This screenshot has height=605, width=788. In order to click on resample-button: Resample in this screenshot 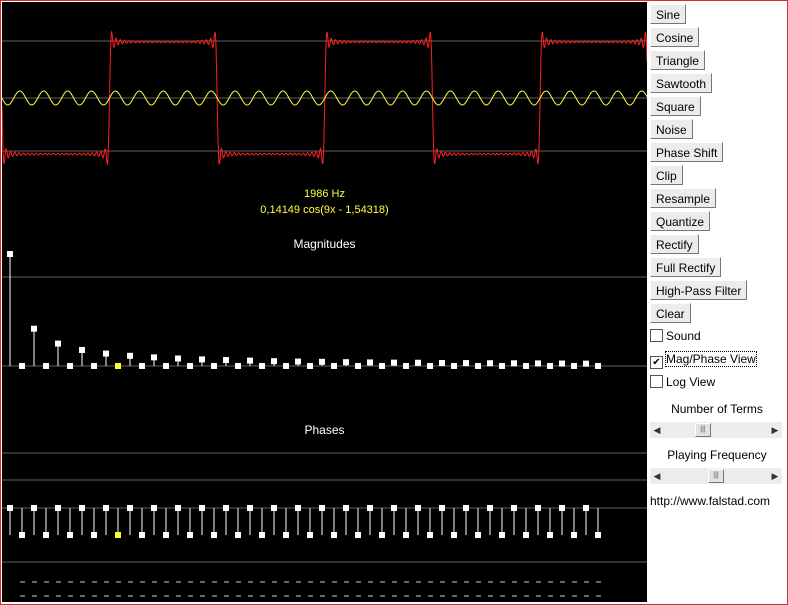, I will do `click(683, 198)`.